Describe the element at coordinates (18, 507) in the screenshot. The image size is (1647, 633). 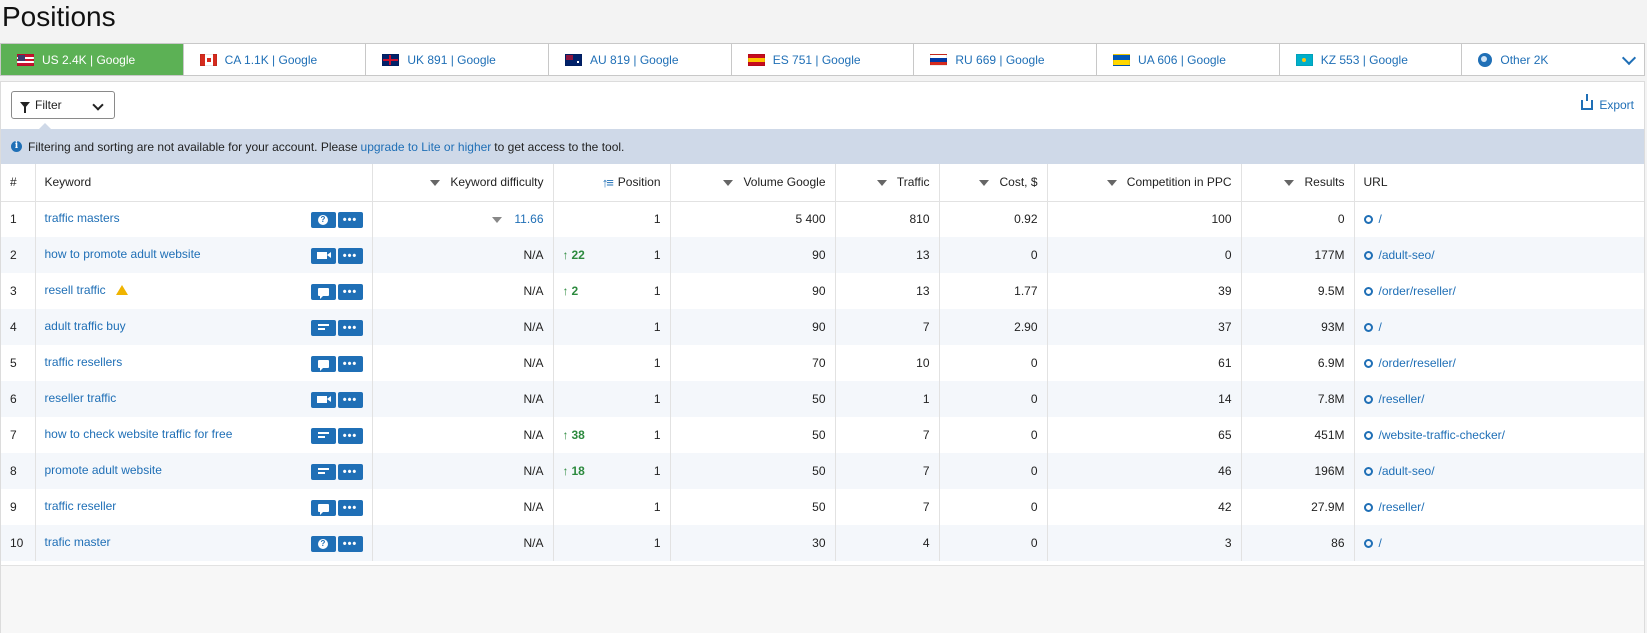
I see `row-number: 9` at that location.